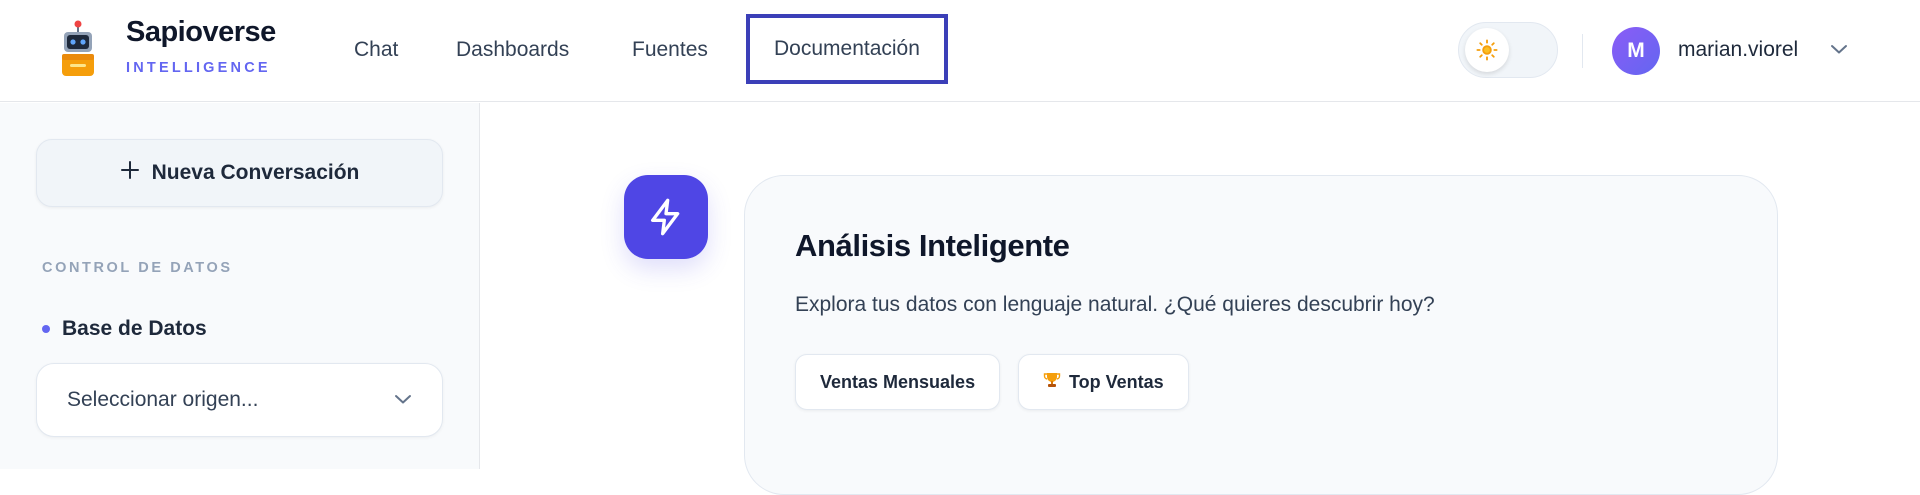 The image size is (1920, 495). What do you see at coordinates (666, 217) in the screenshot?
I see `bolt-icon` at bounding box center [666, 217].